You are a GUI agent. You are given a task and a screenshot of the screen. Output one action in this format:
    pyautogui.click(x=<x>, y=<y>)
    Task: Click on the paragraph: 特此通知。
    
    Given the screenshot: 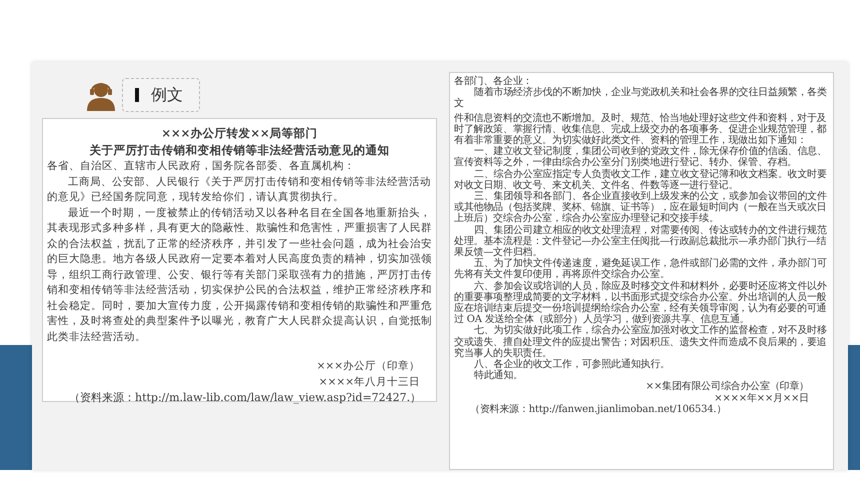 What is the action you would take?
    pyautogui.click(x=498, y=376)
    